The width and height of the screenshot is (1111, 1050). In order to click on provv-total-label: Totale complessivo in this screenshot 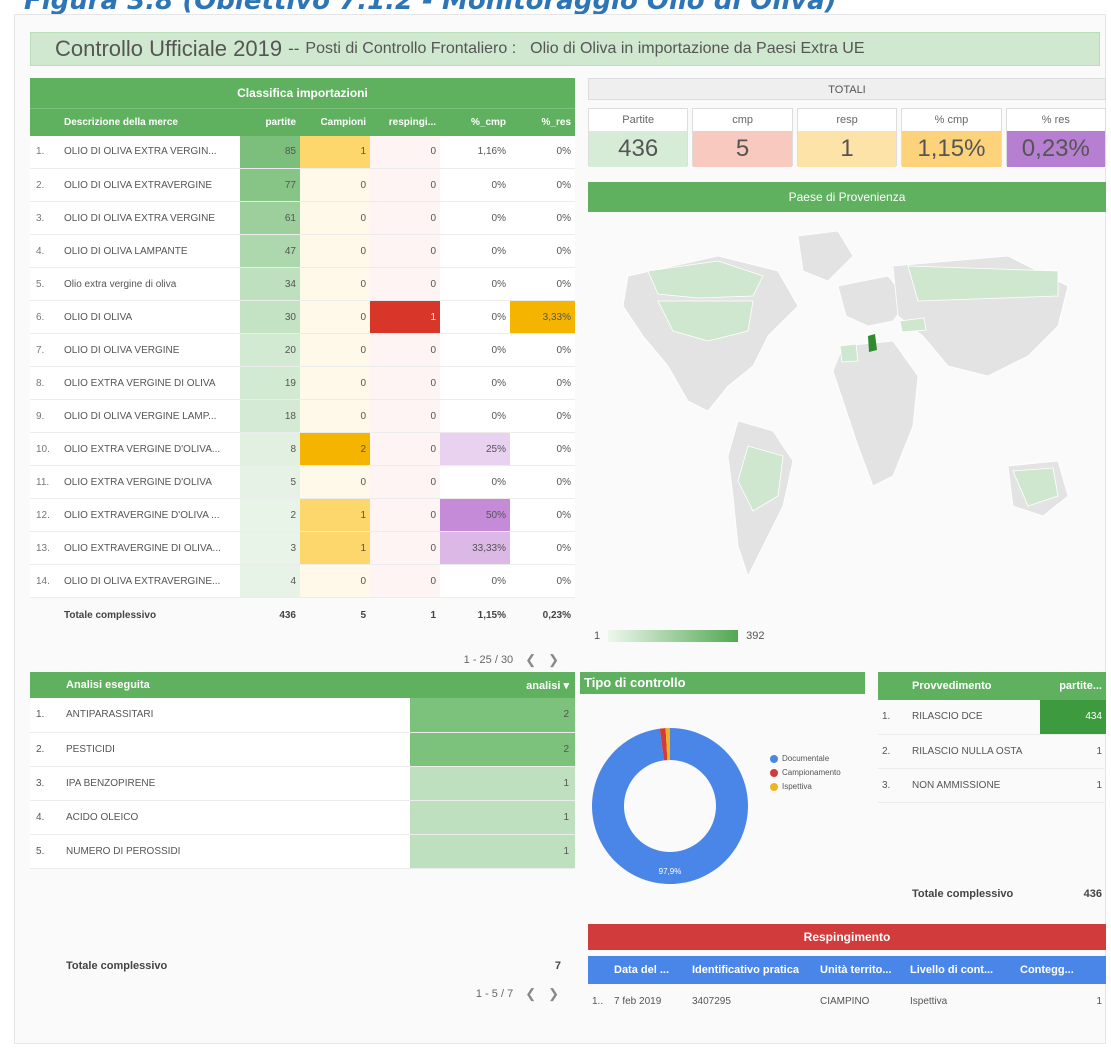, I will do `click(963, 894)`.